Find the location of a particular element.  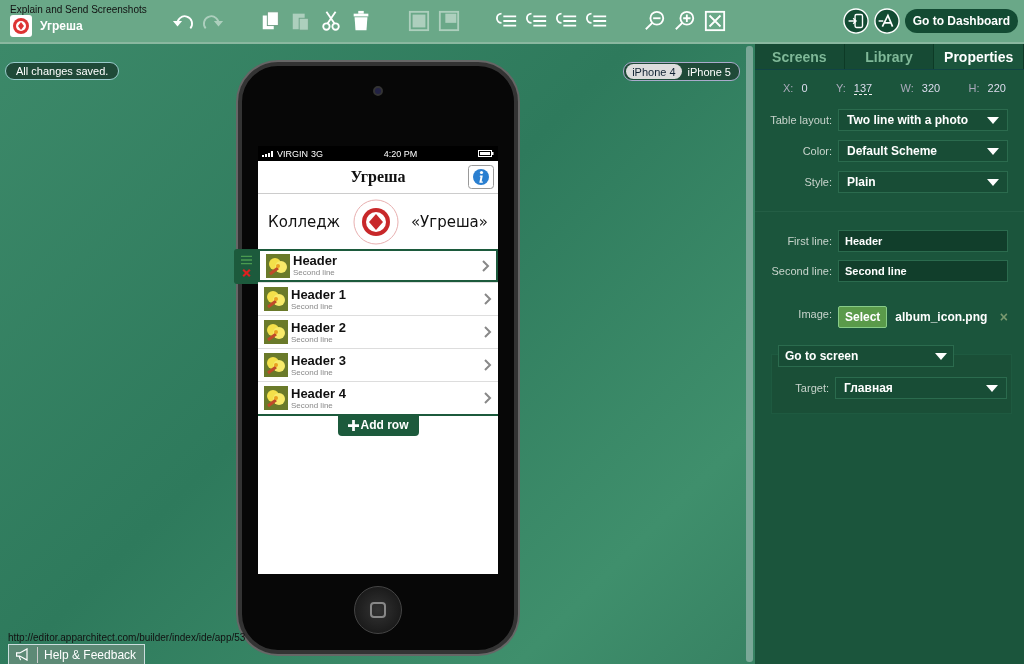

field-label: Style: is located at coordinates (817, 182).